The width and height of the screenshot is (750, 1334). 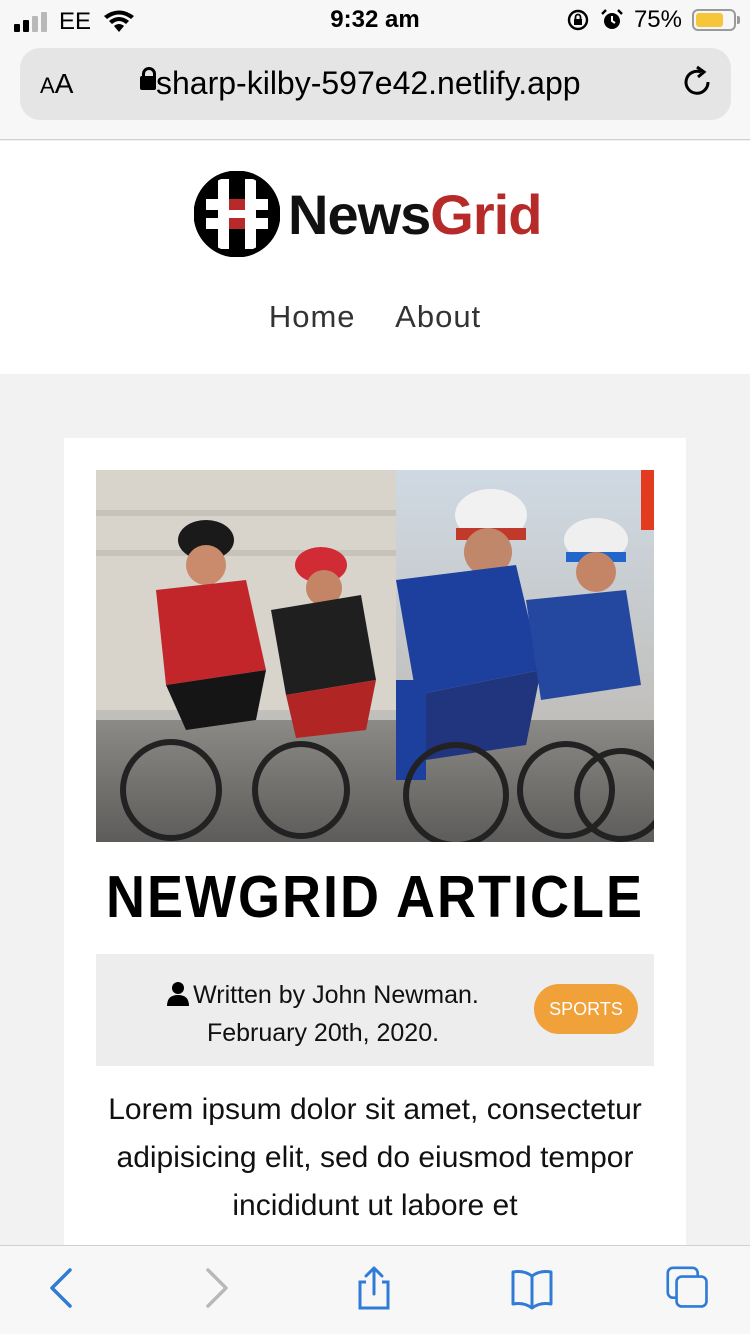 I want to click on tabs-icon, so click(x=688, y=1288).